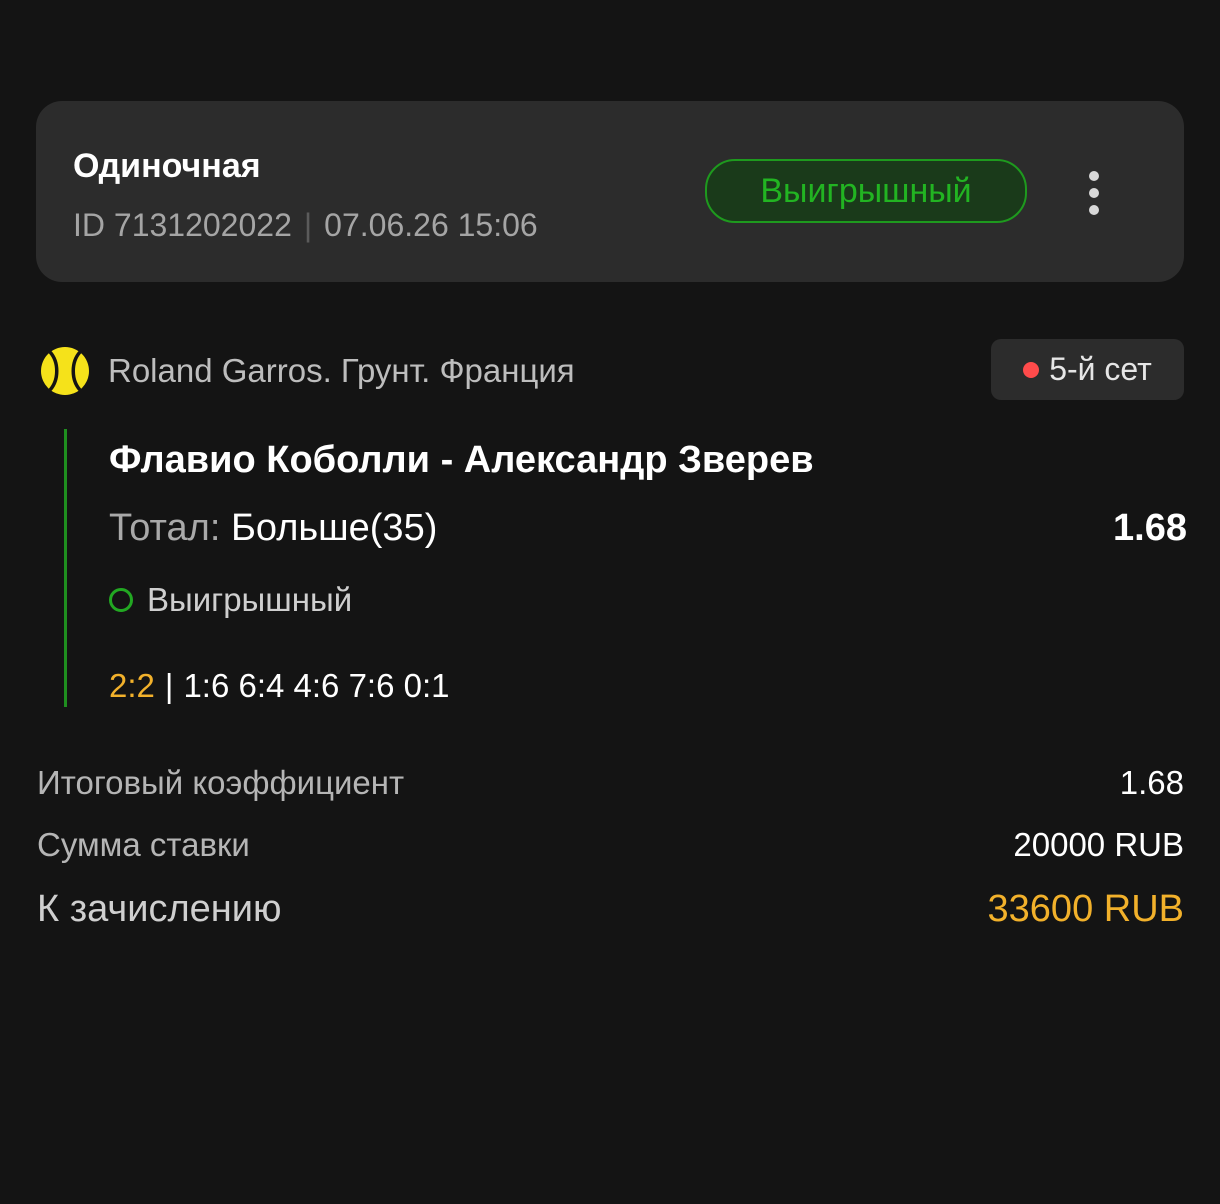 The image size is (1220, 1204). I want to click on more-vertical-icon, so click(1094, 193).